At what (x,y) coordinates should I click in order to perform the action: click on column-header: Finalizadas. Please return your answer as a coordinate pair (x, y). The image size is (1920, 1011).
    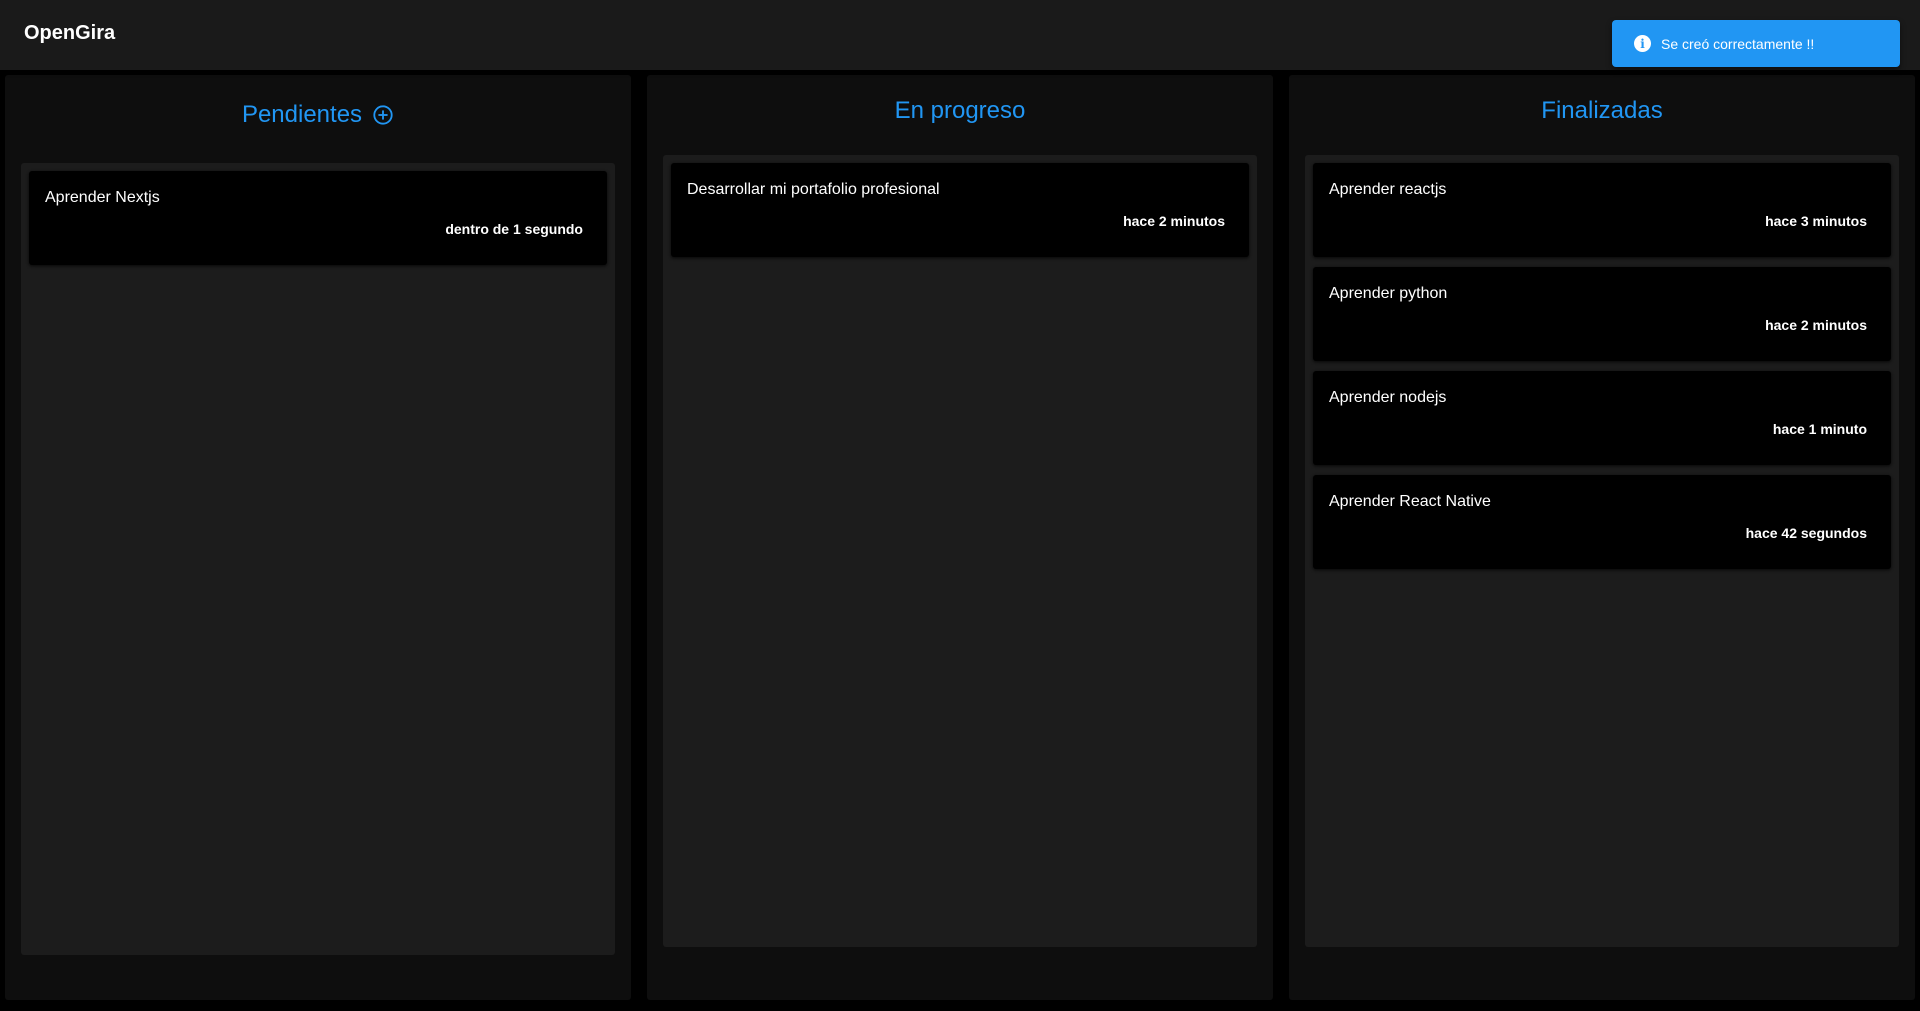
    Looking at the image, I should click on (1602, 111).